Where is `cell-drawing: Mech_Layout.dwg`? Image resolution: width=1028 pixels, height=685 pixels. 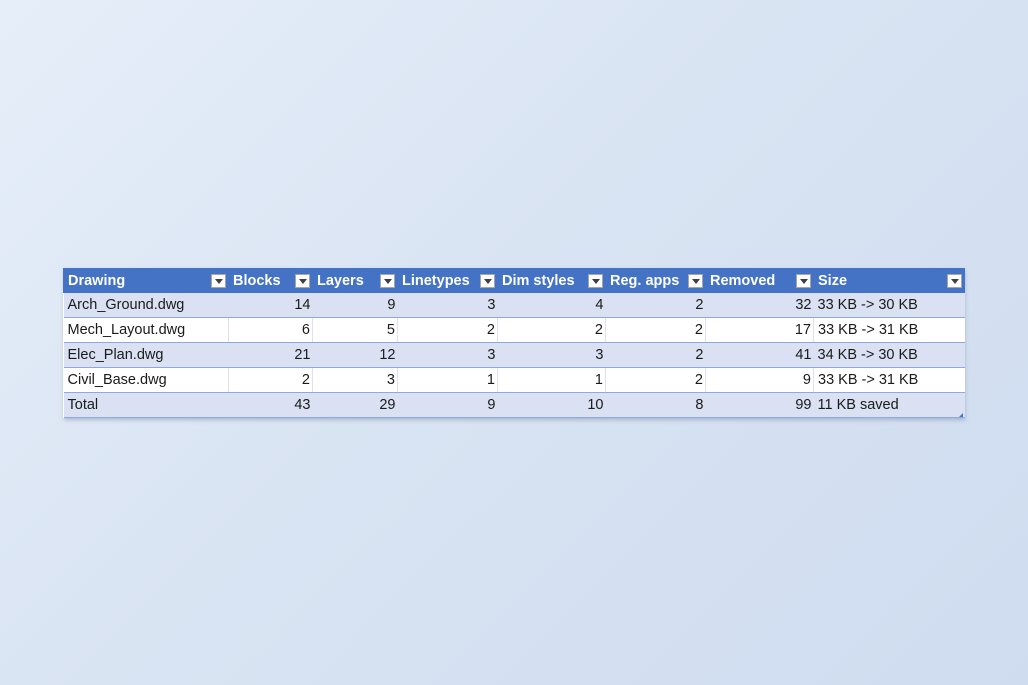
cell-drawing: Mech_Layout.dwg is located at coordinates (146, 330).